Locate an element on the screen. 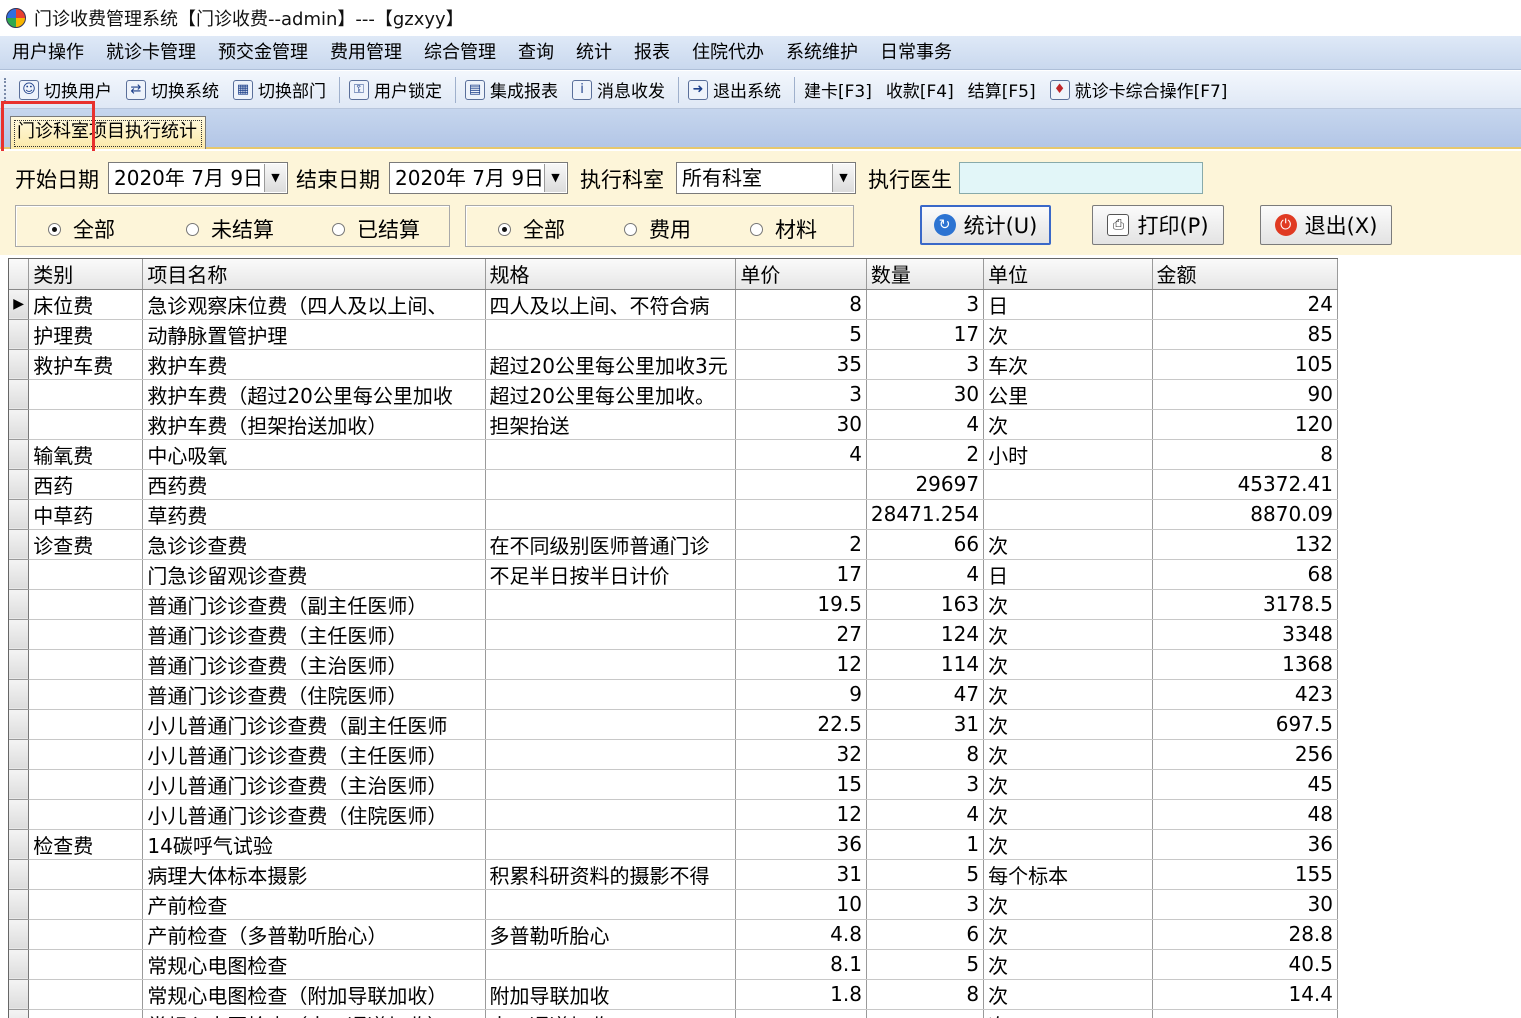  cell-amount: 8 is located at coordinates (1245, 454).